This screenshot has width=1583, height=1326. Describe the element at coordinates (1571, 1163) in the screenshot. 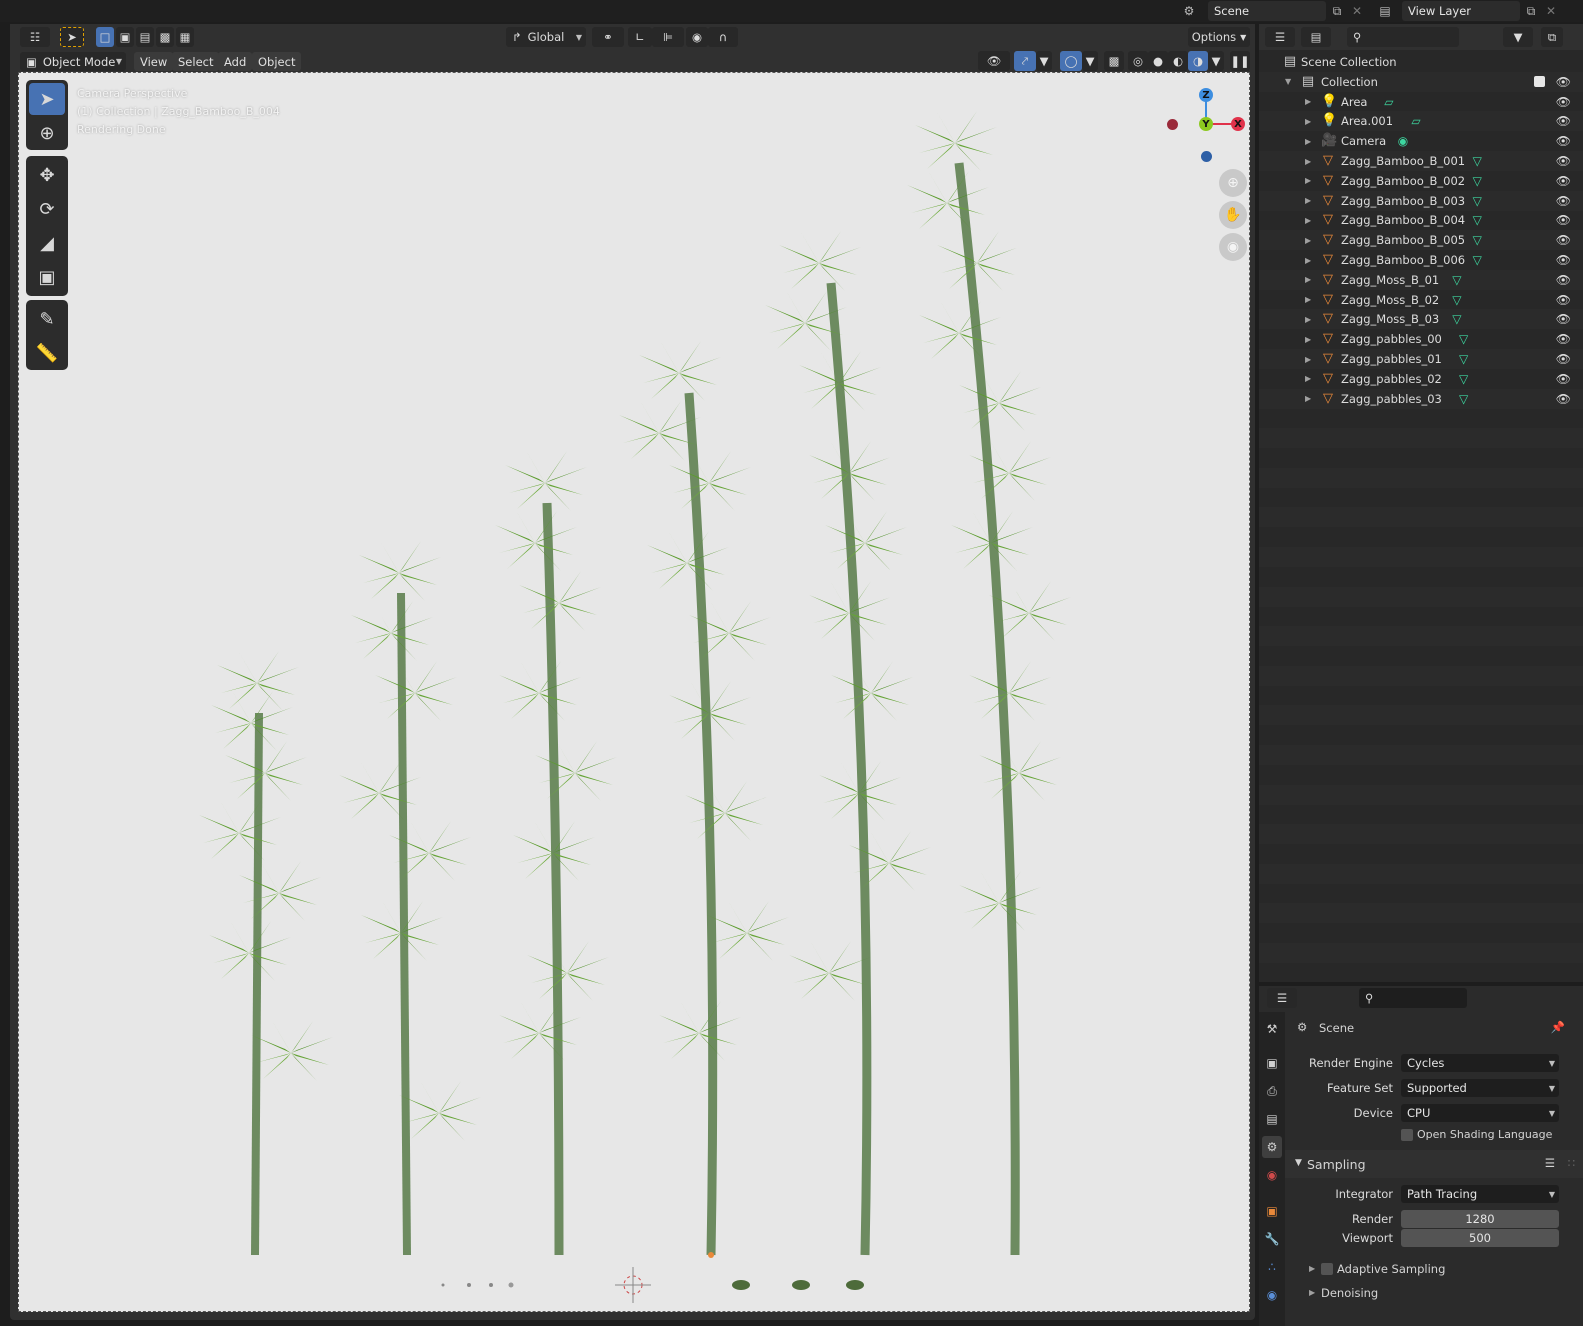

I see `drag-handle-icon: ∷` at that location.